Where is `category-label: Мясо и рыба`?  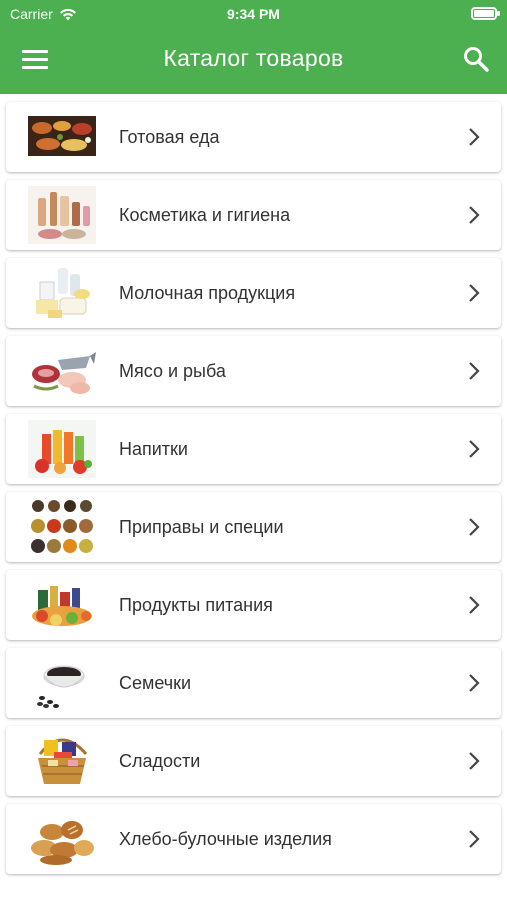 category-label: Мясо и рыба is located at coordinates (172, 371).